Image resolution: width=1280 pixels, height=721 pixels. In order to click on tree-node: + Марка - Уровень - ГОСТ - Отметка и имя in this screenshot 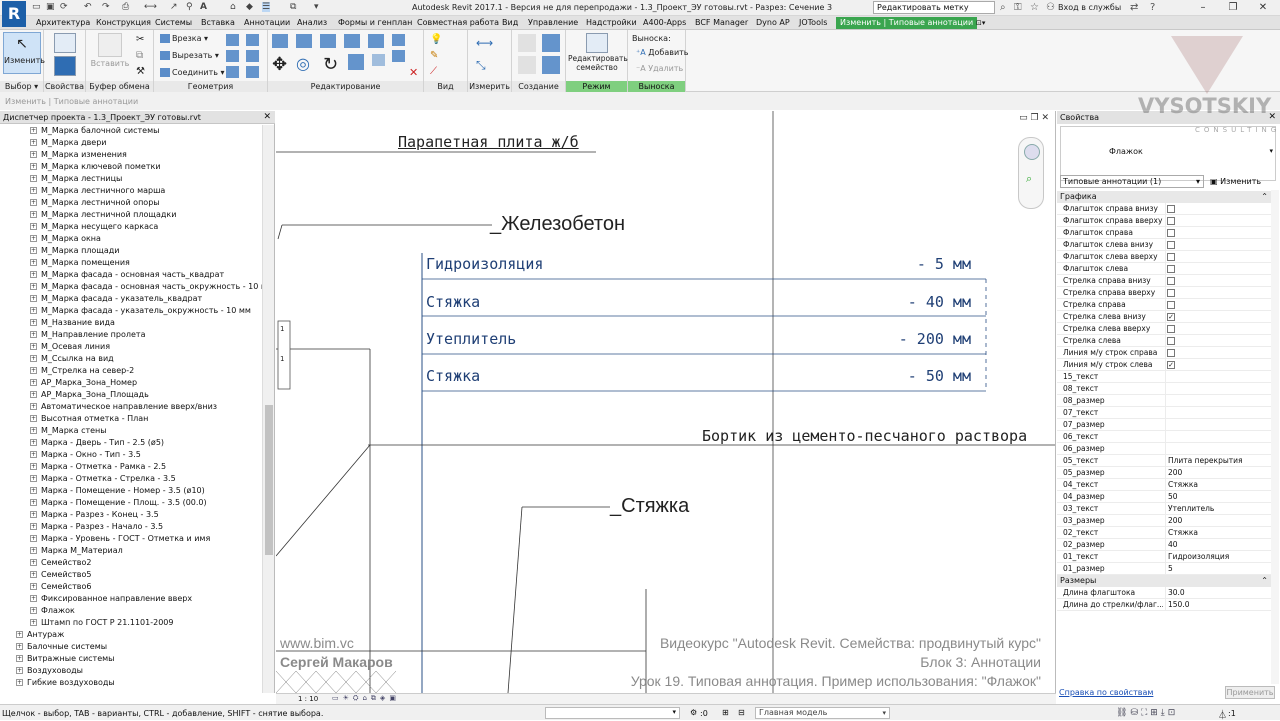, I will do `click(120, 539)`.